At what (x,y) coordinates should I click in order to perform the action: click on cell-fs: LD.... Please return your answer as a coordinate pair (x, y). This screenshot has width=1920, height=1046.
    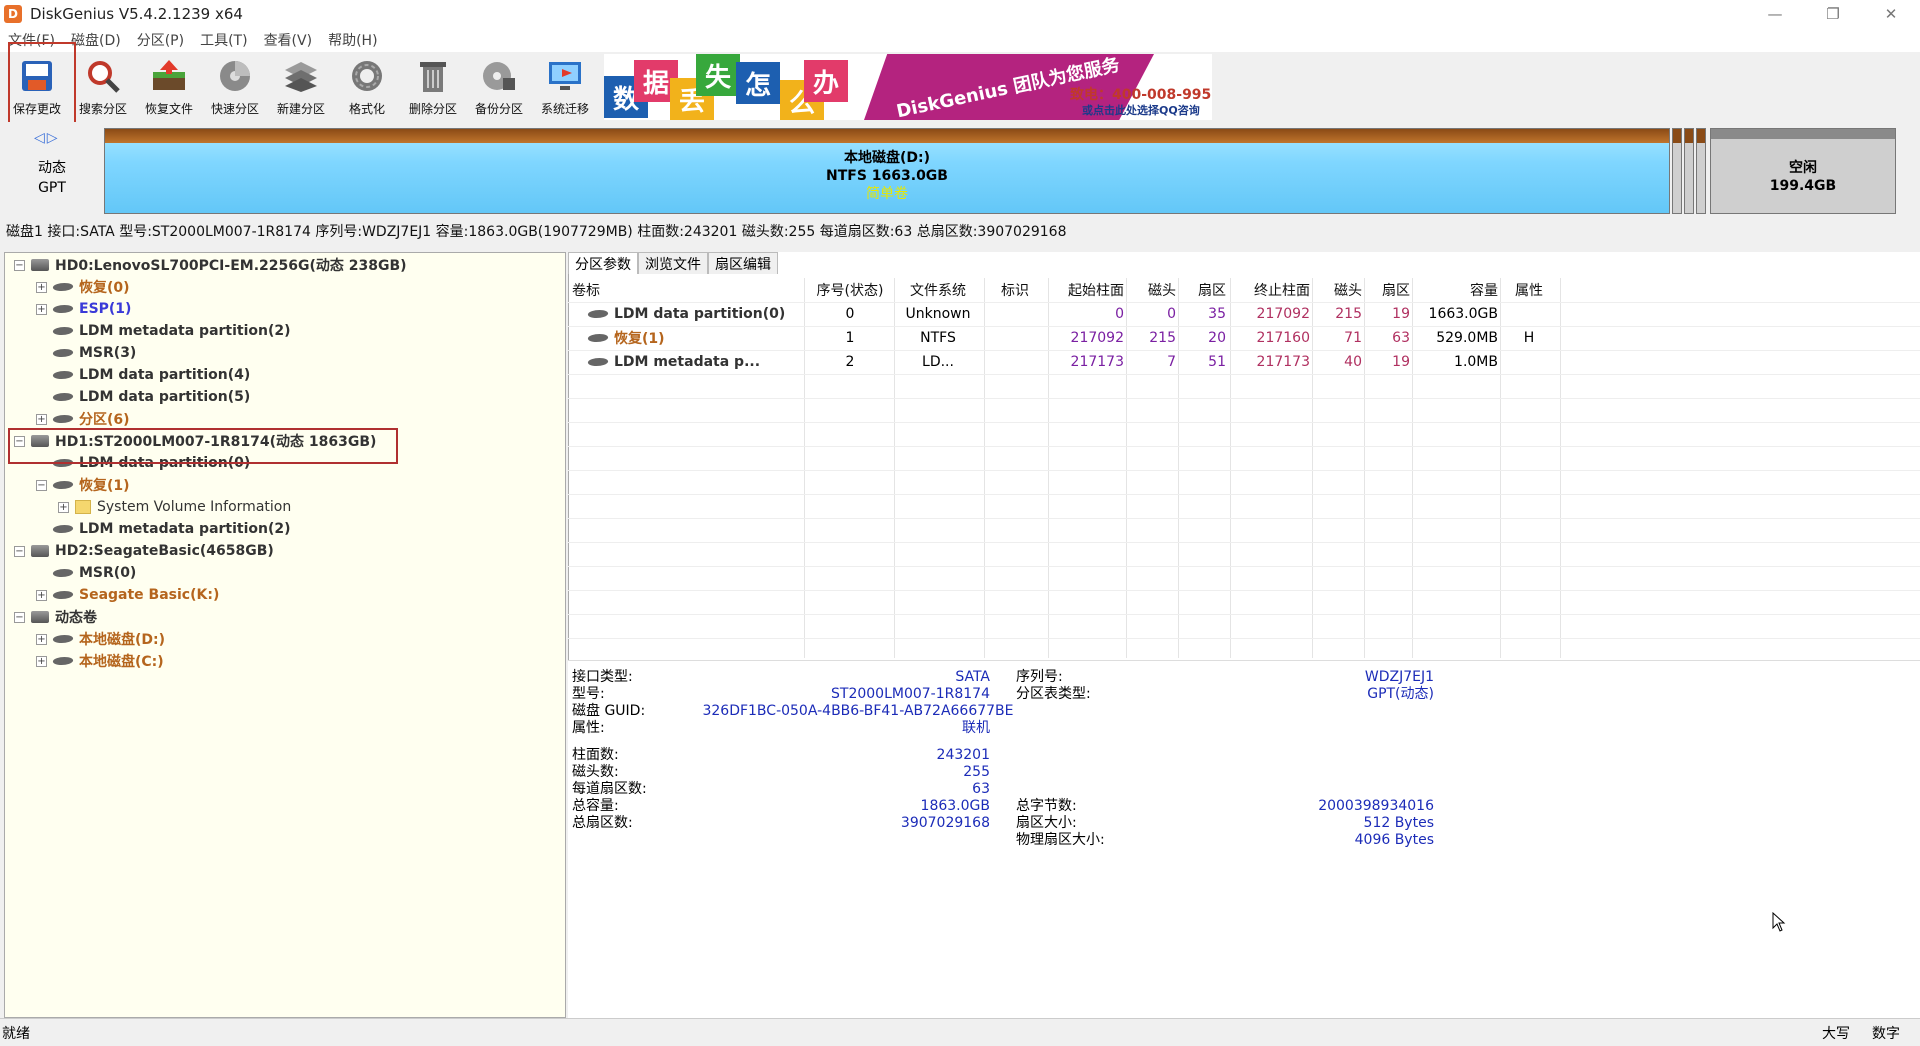
    Looking at the image, I should click on (938, 362).